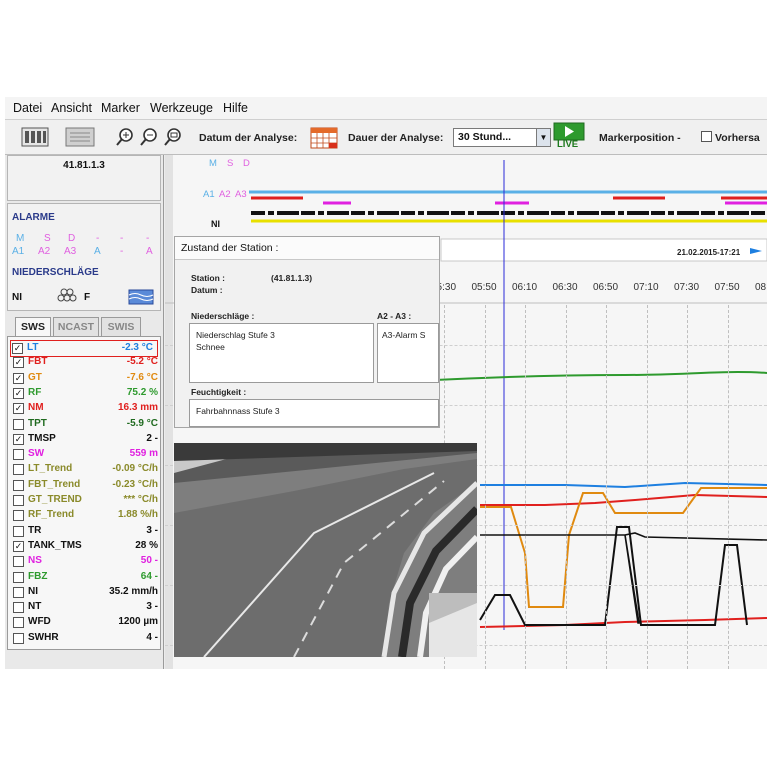  I want to click on time-tick-label: 07:50, so click(727, 287).